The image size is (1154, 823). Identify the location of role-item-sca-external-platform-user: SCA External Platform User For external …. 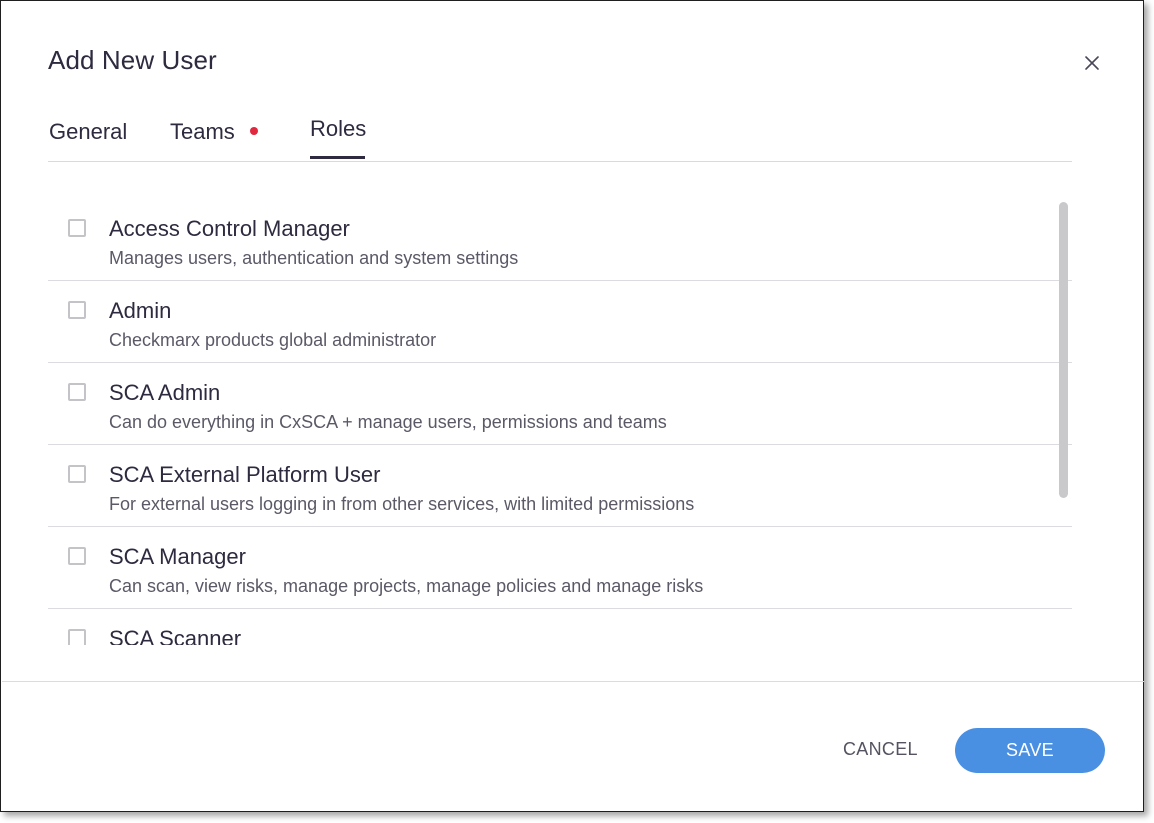
(560, 486).